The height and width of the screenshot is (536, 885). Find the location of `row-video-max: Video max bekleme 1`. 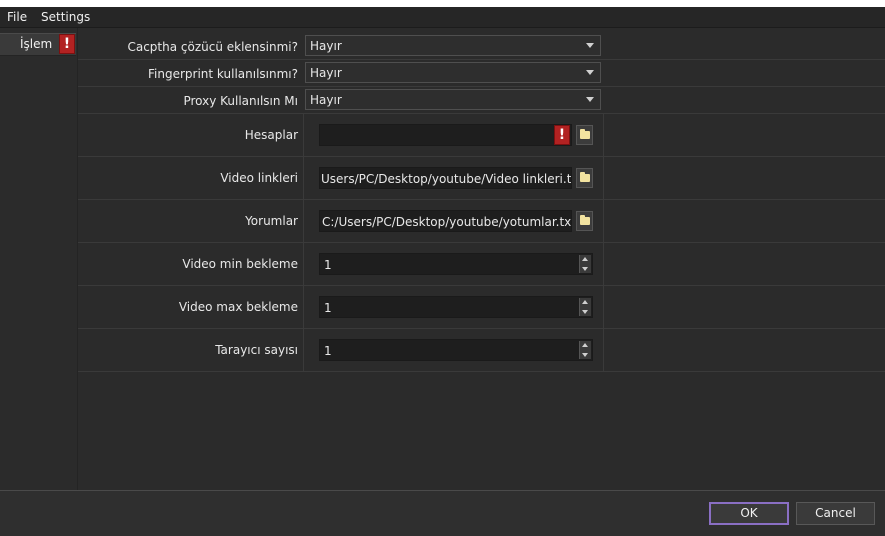

row-video-max: Video max bekleme 1 is located at coordinates (481, 307).